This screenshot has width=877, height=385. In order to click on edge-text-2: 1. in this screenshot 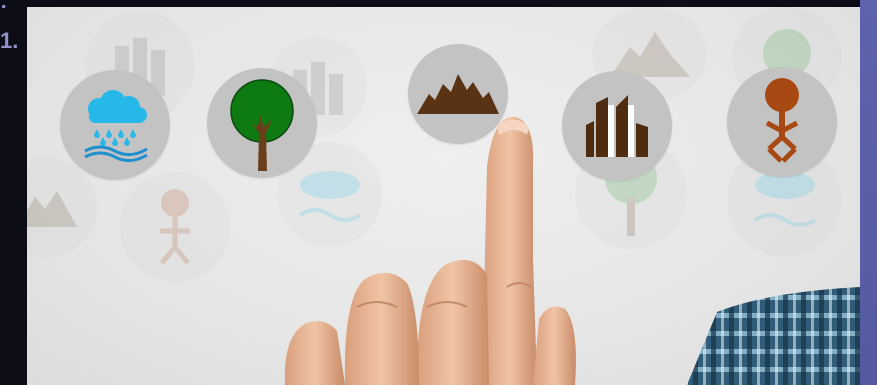, I will do `click(9, 40)`.